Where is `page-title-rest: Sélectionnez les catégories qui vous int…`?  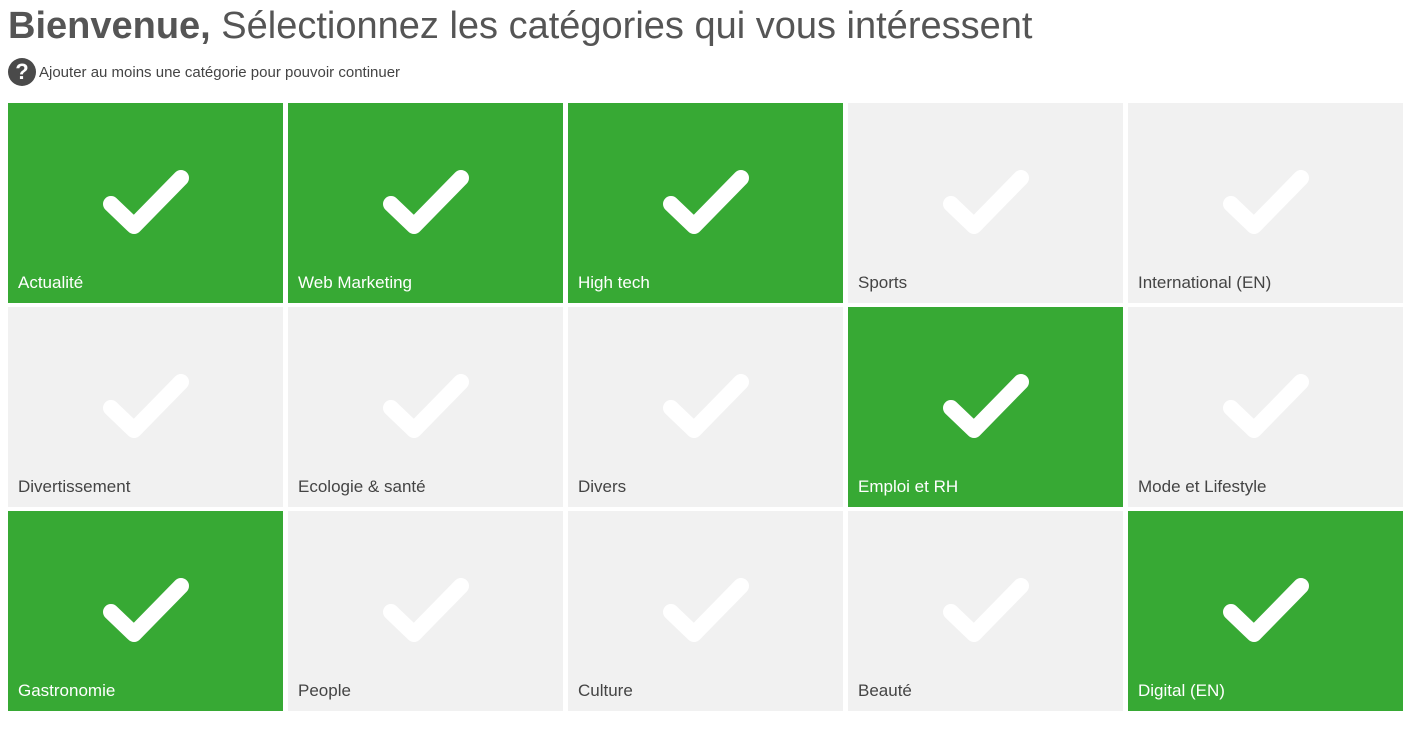 page-title-rest: Sélectionnez les catégories qui vous int… is located at coordinates (621, 26).